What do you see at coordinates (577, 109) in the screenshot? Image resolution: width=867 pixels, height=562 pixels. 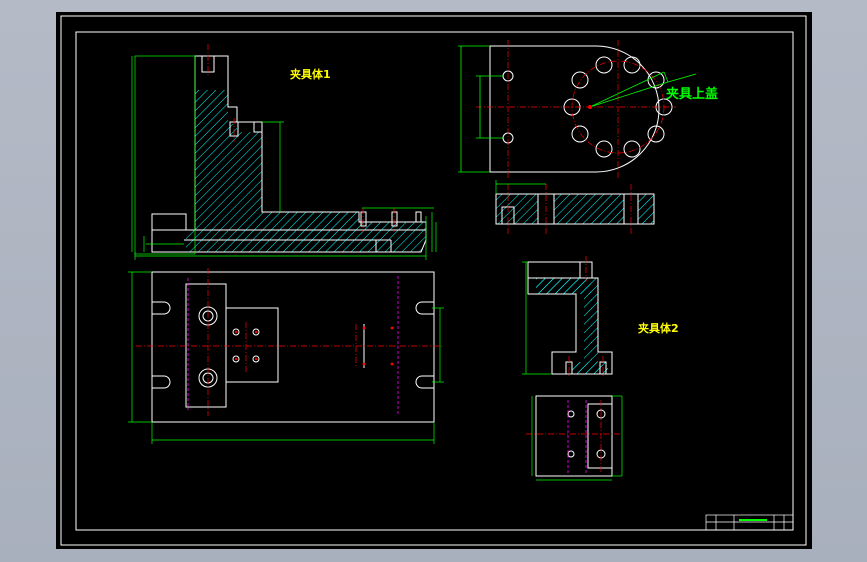 I see `top-cover-top-view` at bounding box center [577, 109].